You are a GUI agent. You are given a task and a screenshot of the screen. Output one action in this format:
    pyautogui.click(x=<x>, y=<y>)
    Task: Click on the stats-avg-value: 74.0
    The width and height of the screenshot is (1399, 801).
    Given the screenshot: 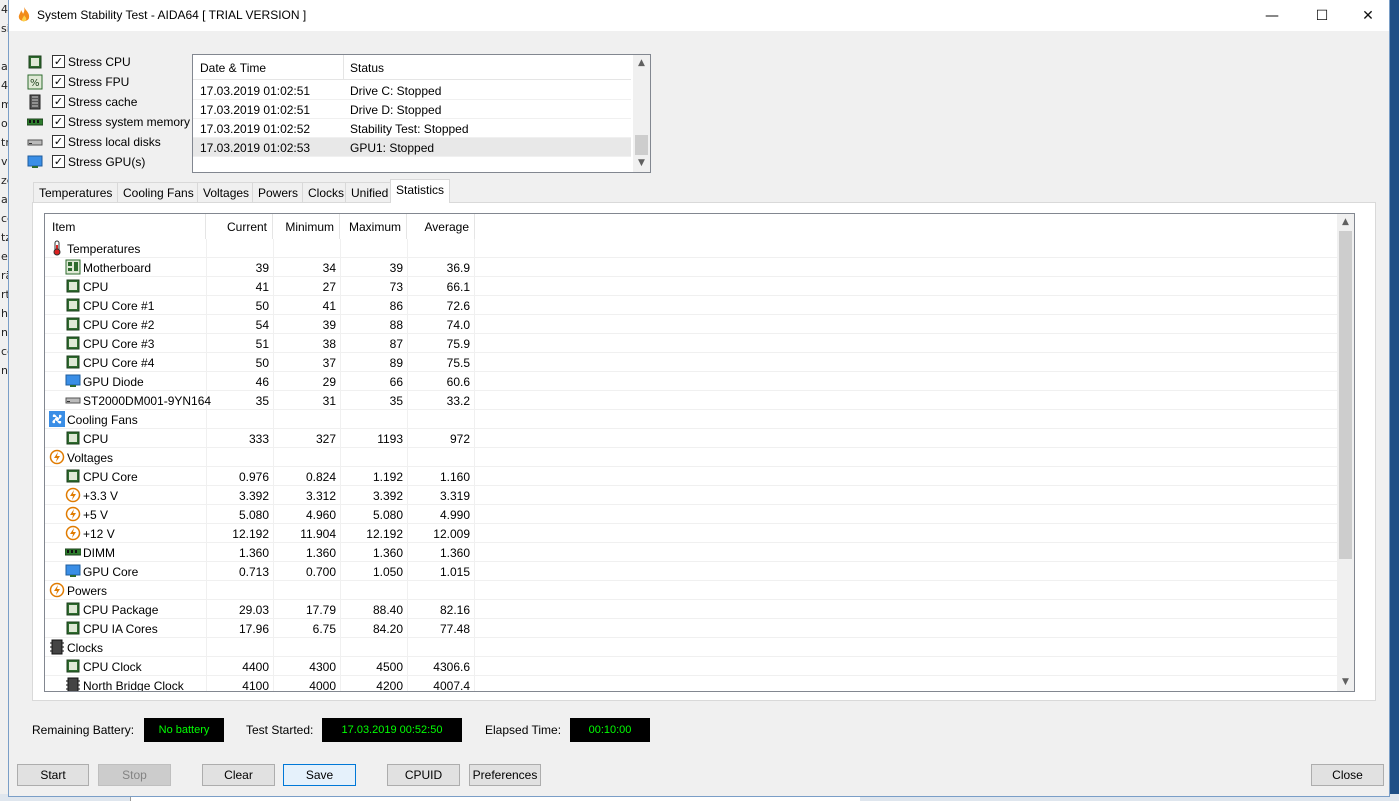 What is the action you would take?
    pyautogui.click(x=458, y=325)
    